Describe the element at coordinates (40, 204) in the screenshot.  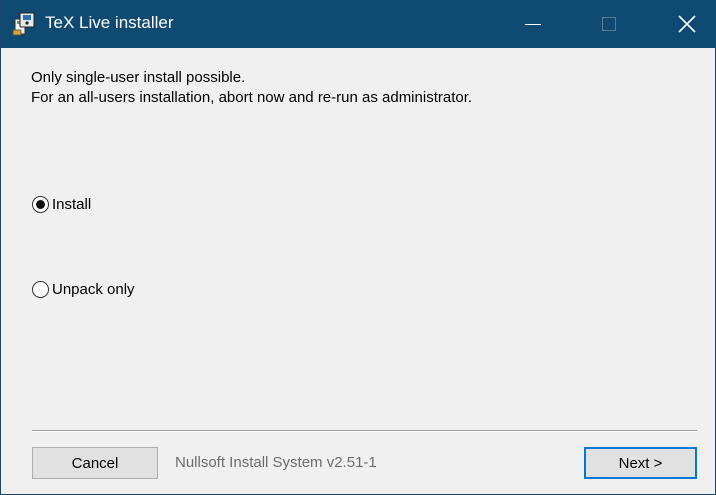
I see `install-radio` at that location.